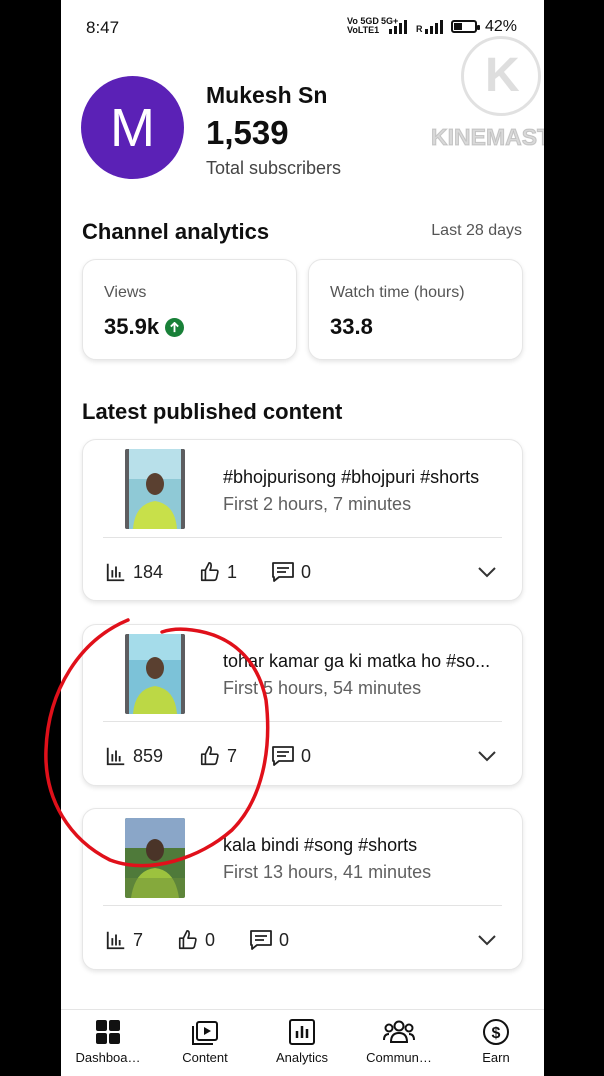 The height and width of the screenshot is (1076, 604). I want to click on likes-metric: 0, so click(196, 940).